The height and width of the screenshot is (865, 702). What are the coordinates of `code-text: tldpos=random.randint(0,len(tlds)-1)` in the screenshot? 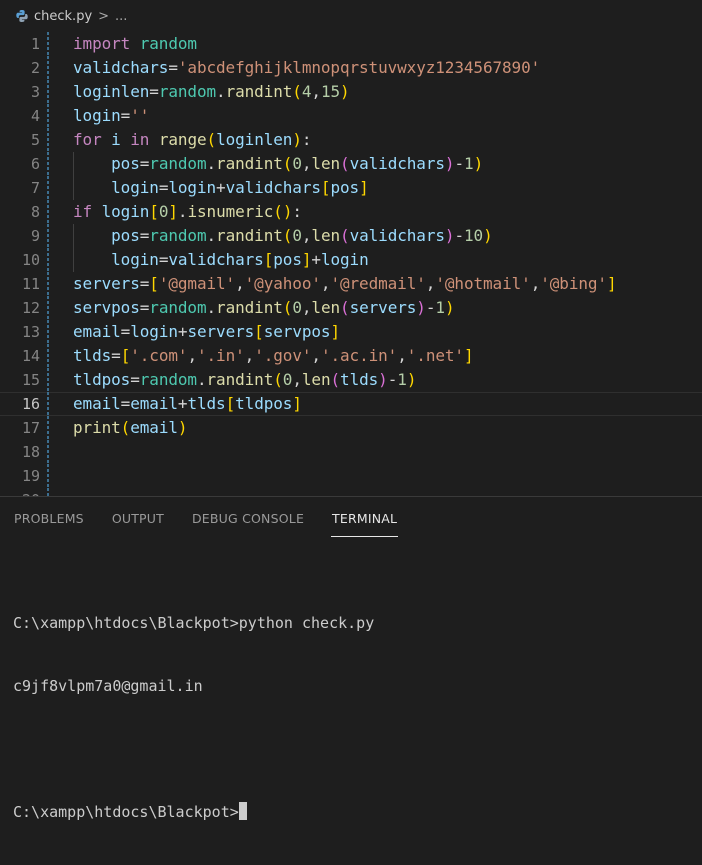 It's located at (244, 380).